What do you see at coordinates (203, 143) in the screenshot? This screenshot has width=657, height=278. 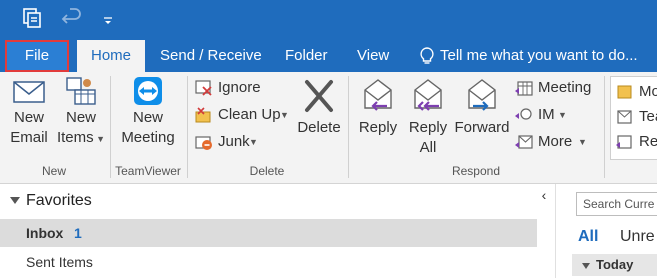 I see `junk-icon` at bounding box center [203, 143].